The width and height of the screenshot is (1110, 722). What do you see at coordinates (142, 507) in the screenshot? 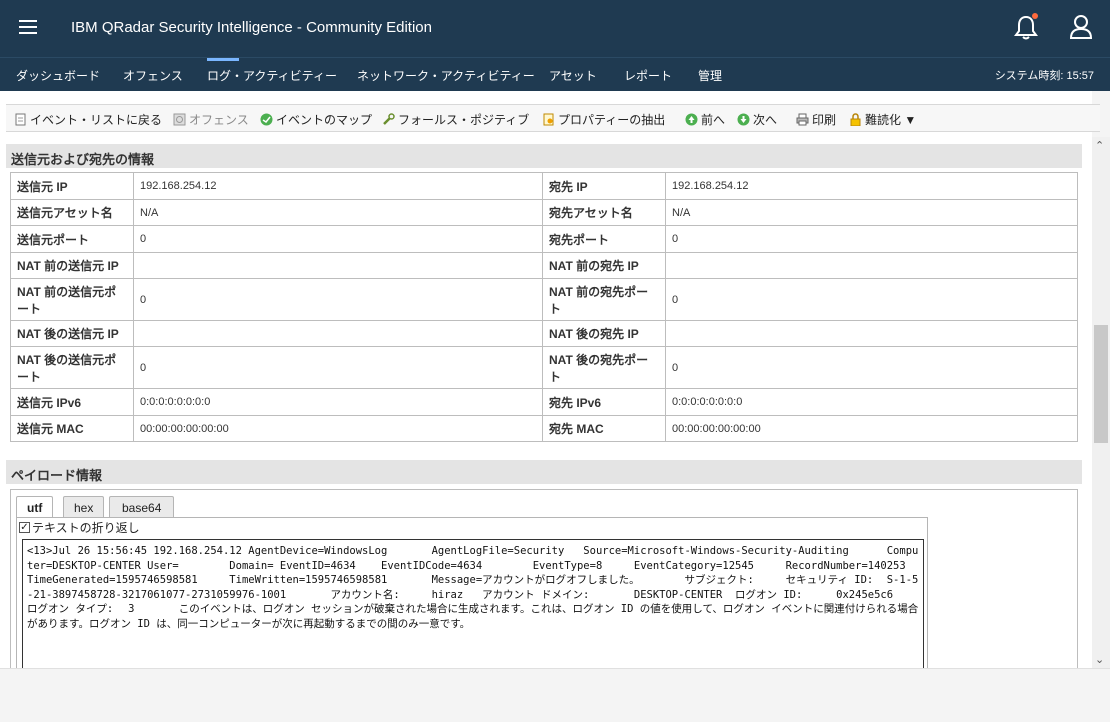
I see `tab-base64: base64` at bounding box center [142, 507].